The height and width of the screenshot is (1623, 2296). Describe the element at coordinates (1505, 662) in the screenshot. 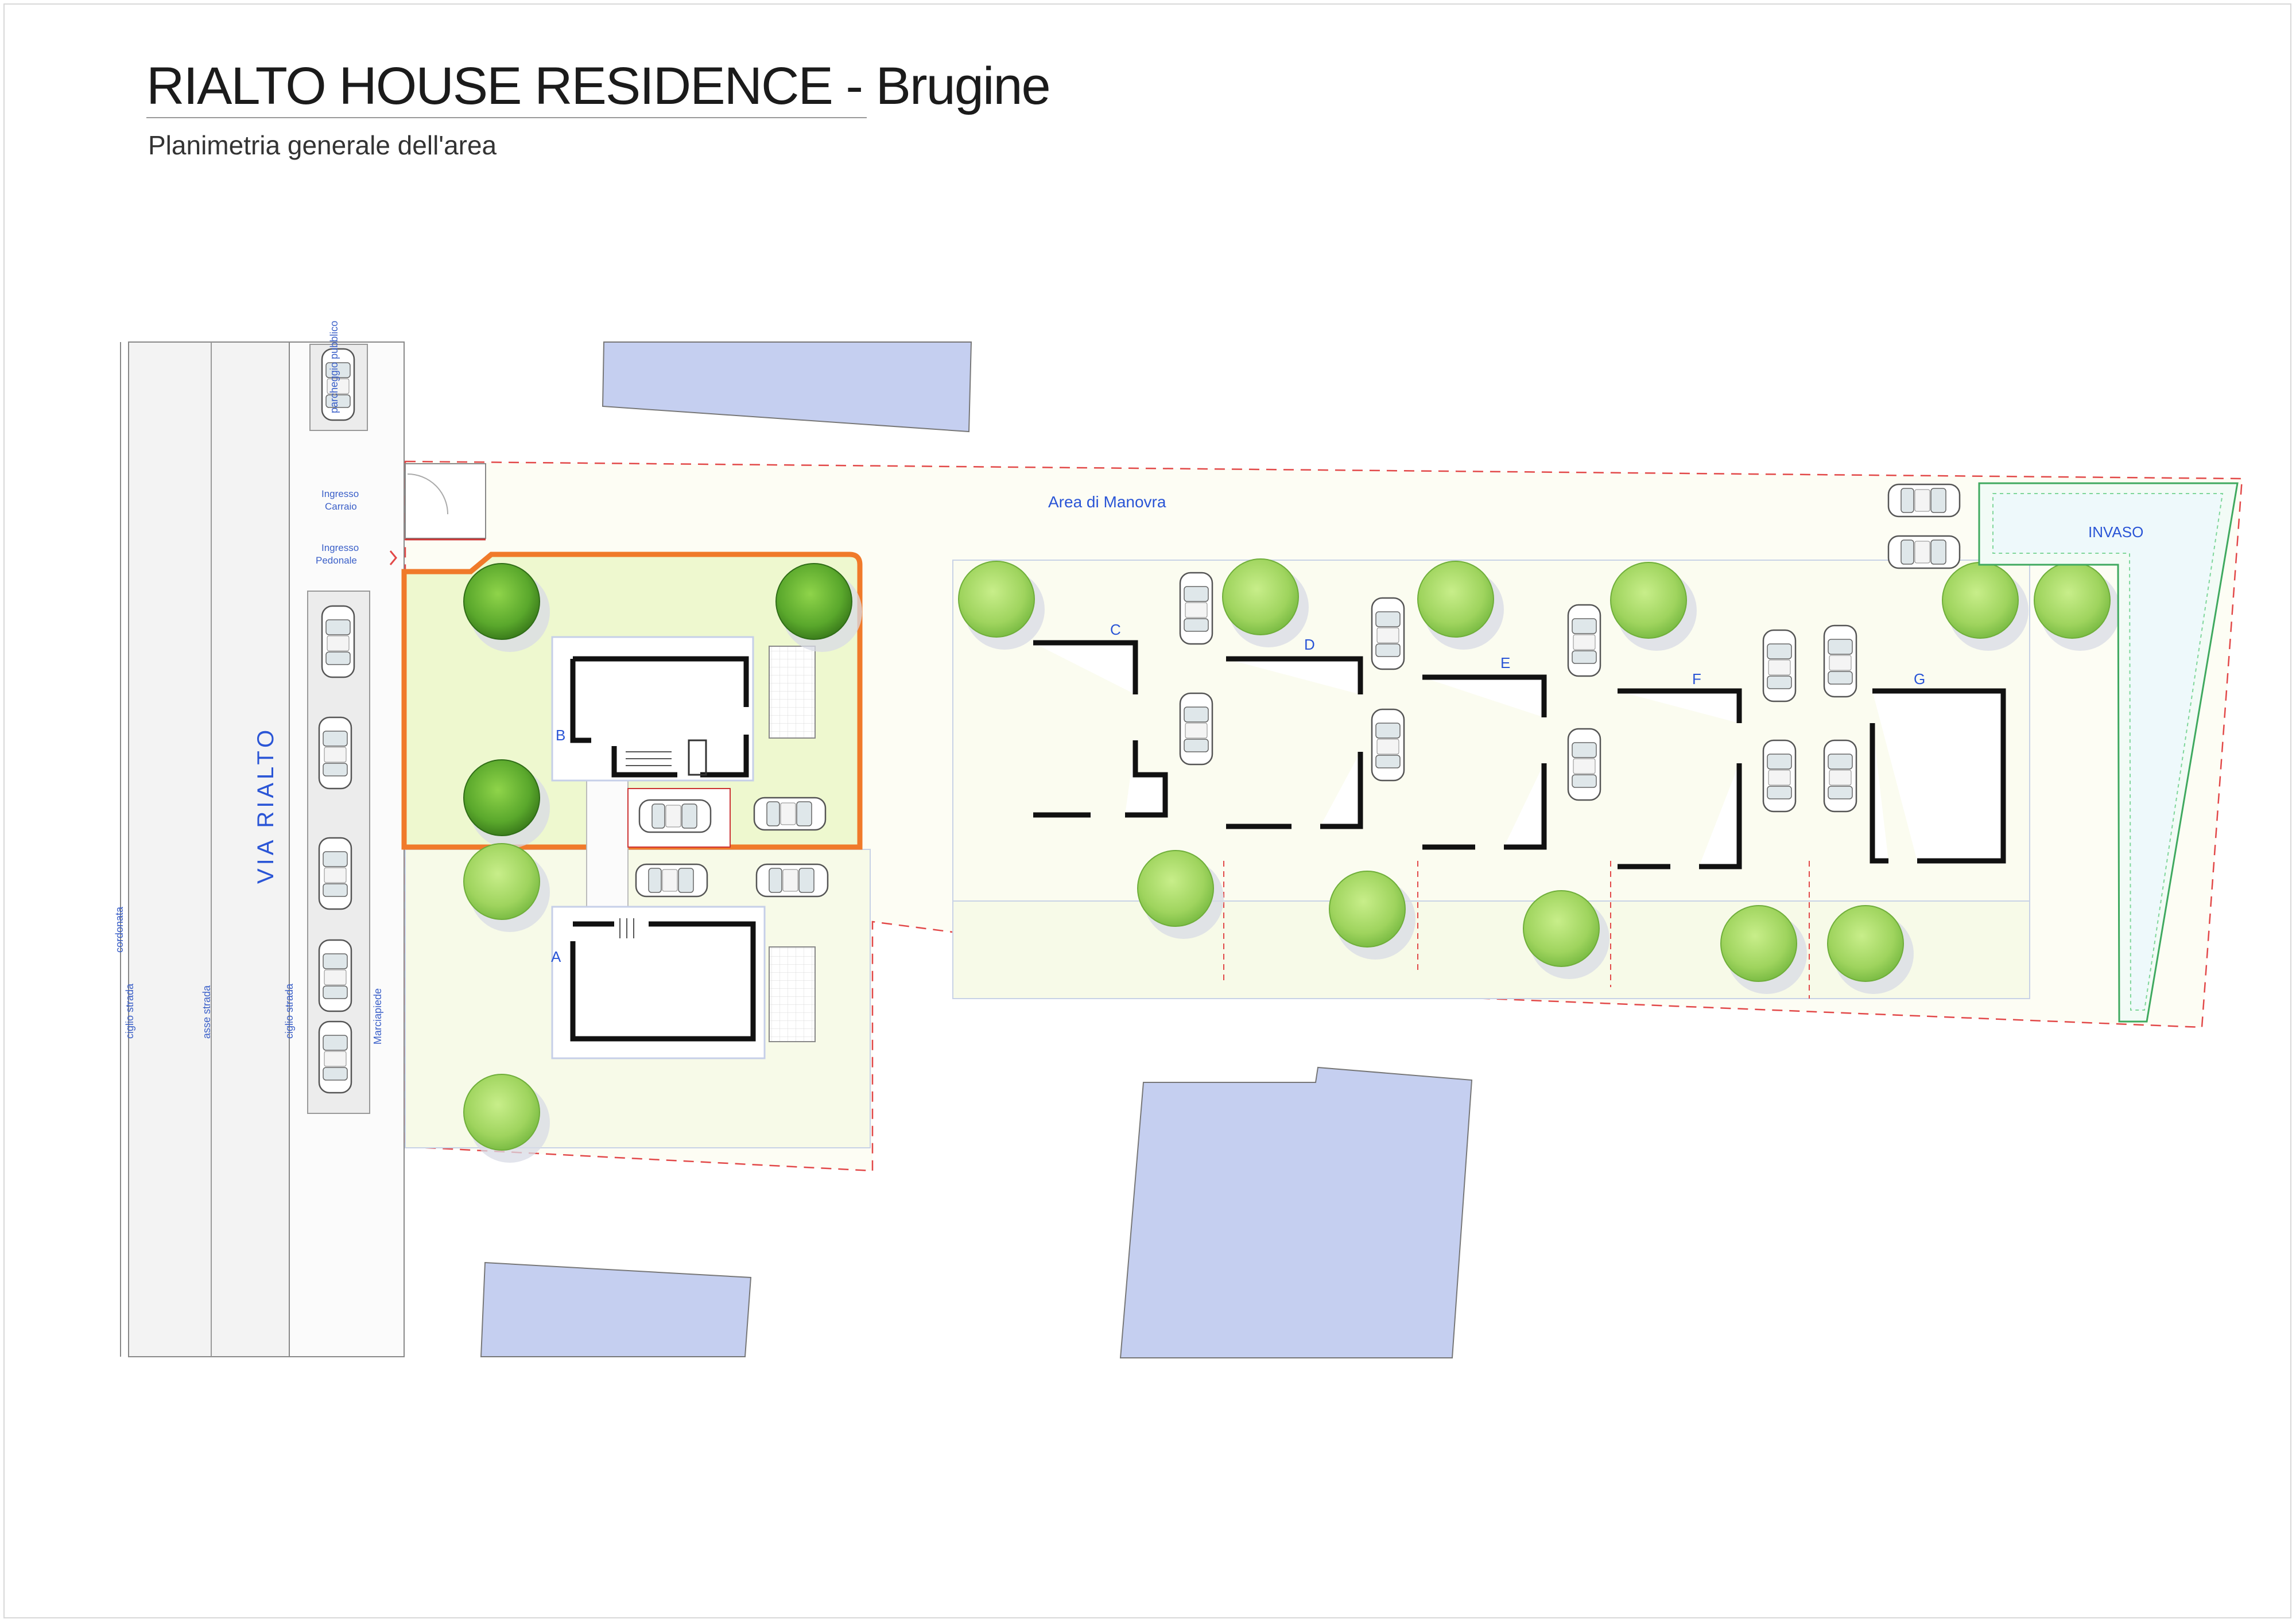

I see `unit-label: E` at that location.